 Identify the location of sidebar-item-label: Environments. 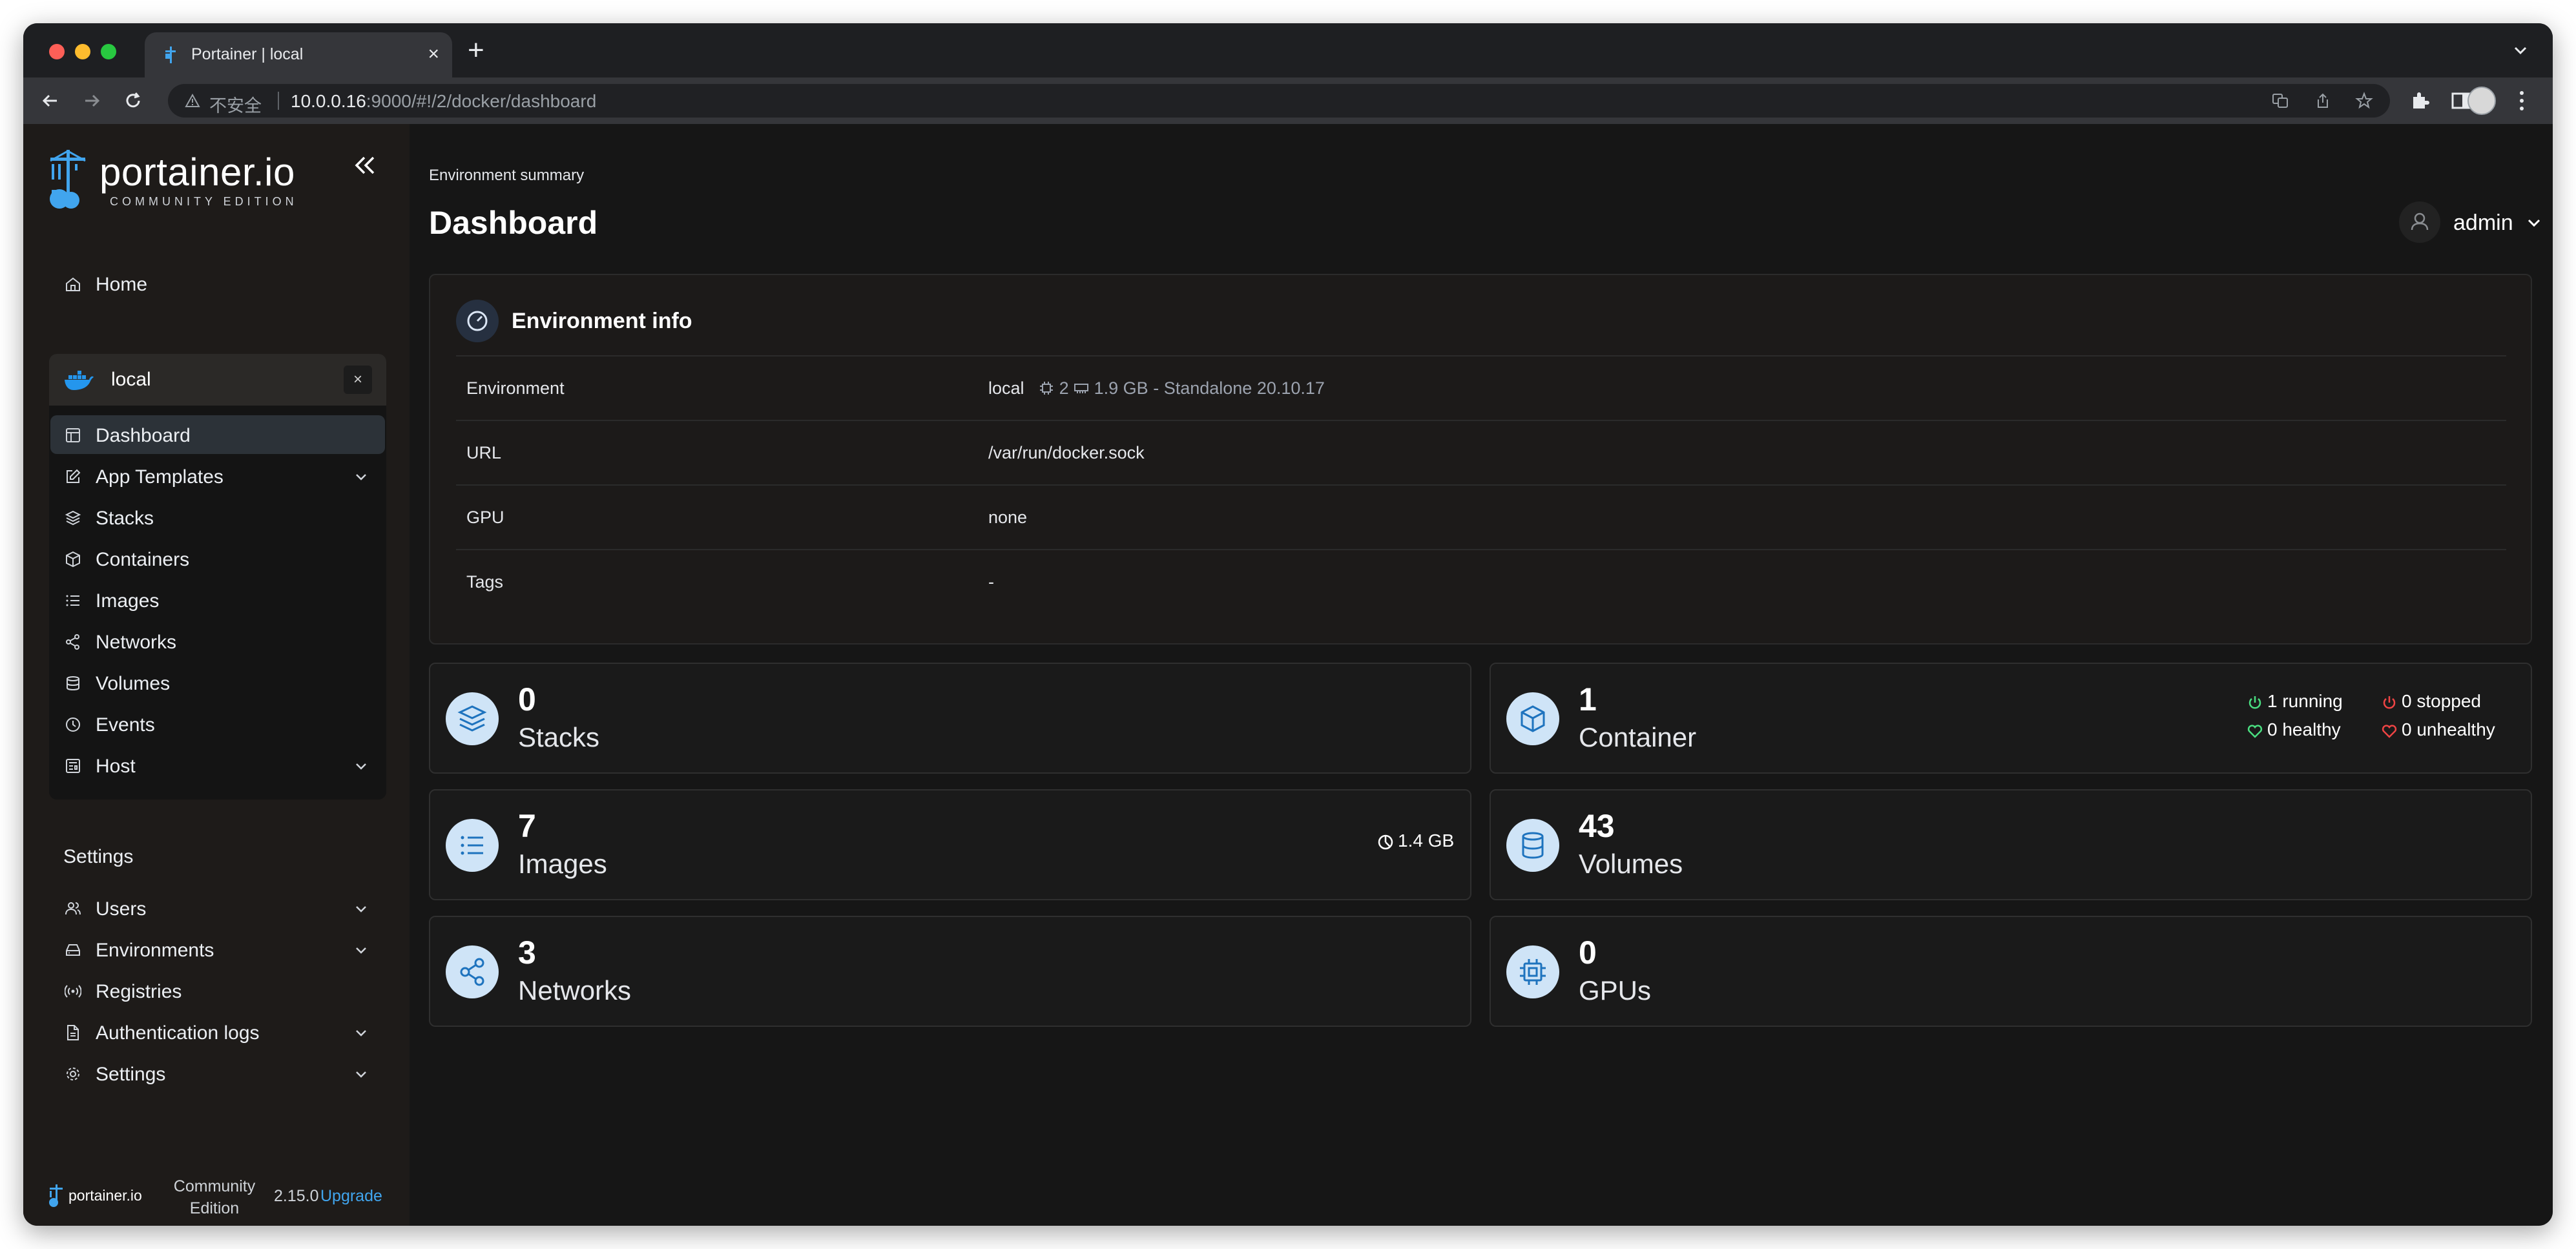
(155, 950).